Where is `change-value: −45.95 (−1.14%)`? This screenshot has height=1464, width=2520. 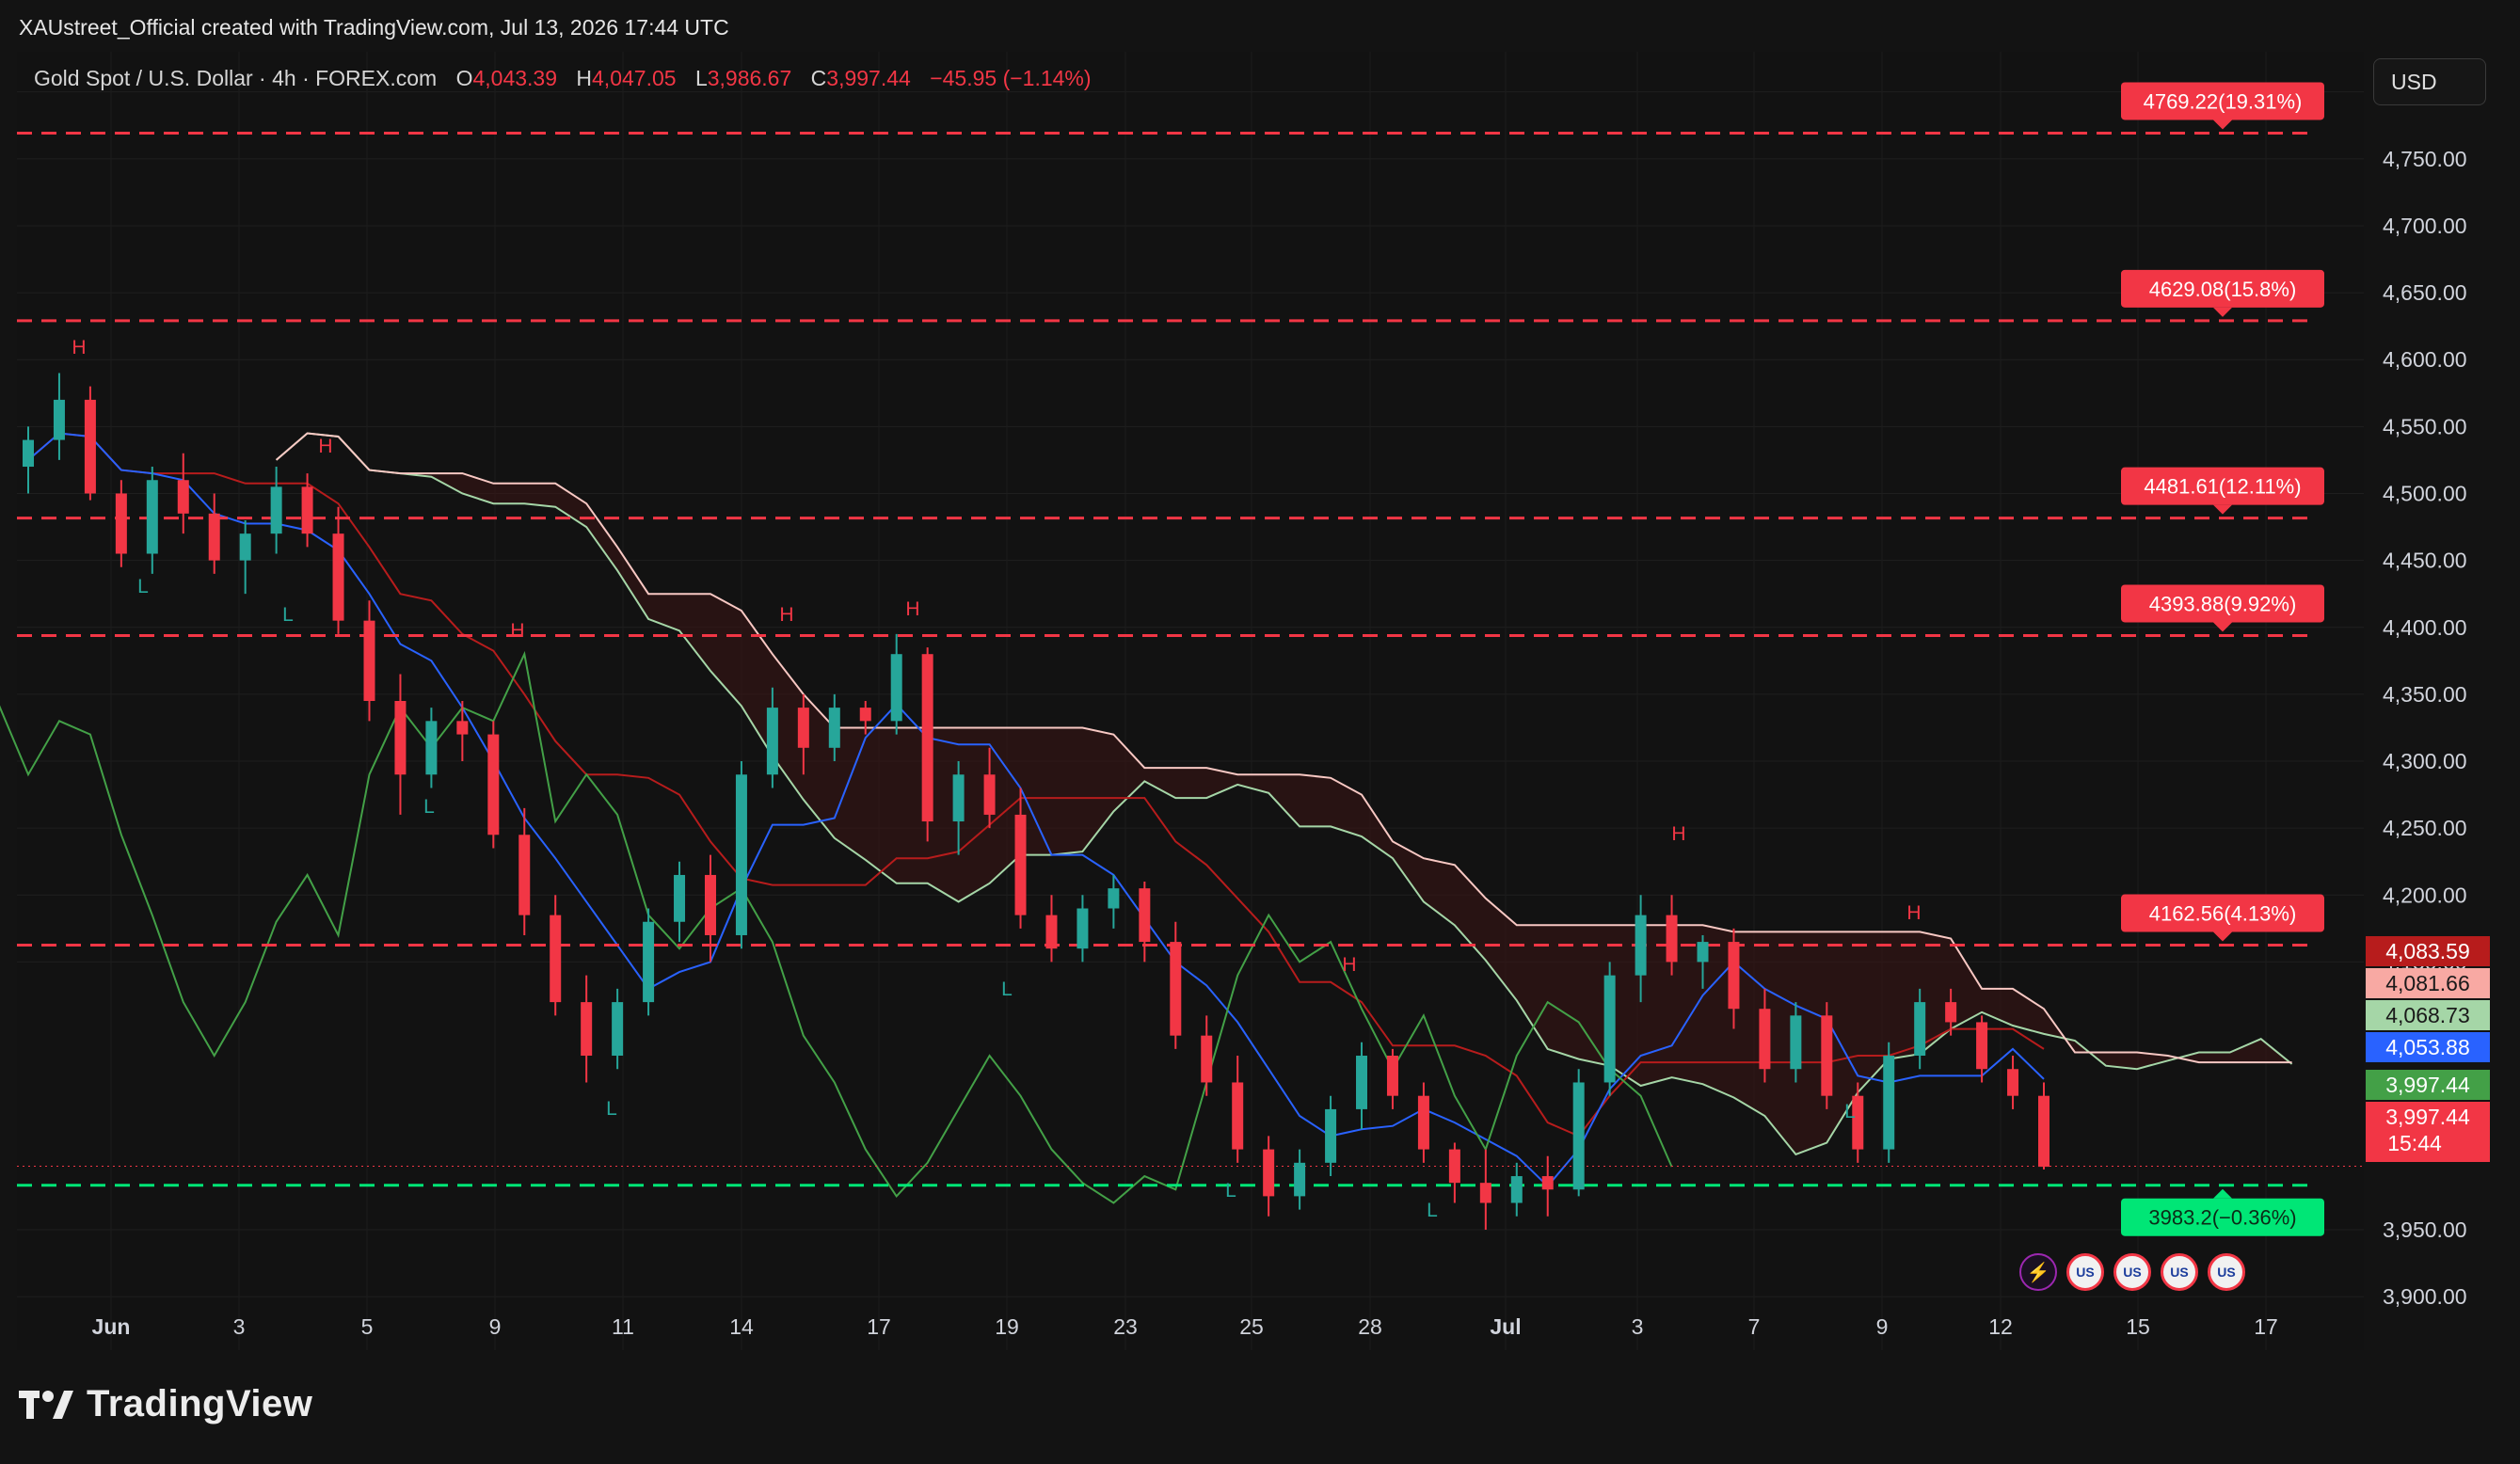
change-value: −45.95 (−1.14%) is located at coordinates (1011, 78).